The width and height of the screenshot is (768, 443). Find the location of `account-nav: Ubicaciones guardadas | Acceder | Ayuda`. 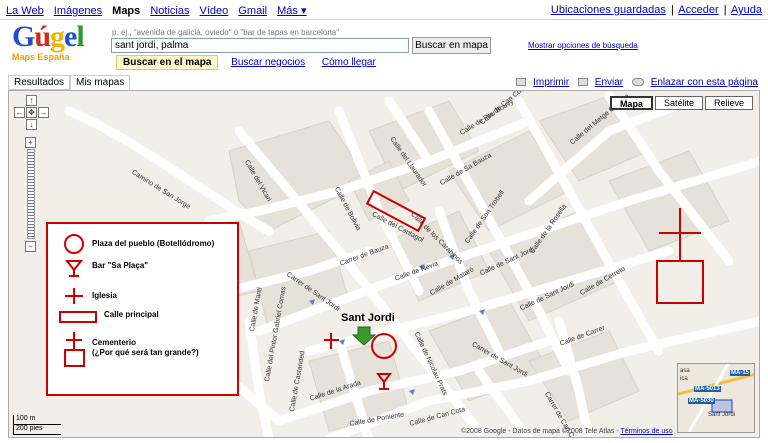

account-nav: Ubicaciones guardadas | Acceder | Ayuda is located at coordinates (656, 10).